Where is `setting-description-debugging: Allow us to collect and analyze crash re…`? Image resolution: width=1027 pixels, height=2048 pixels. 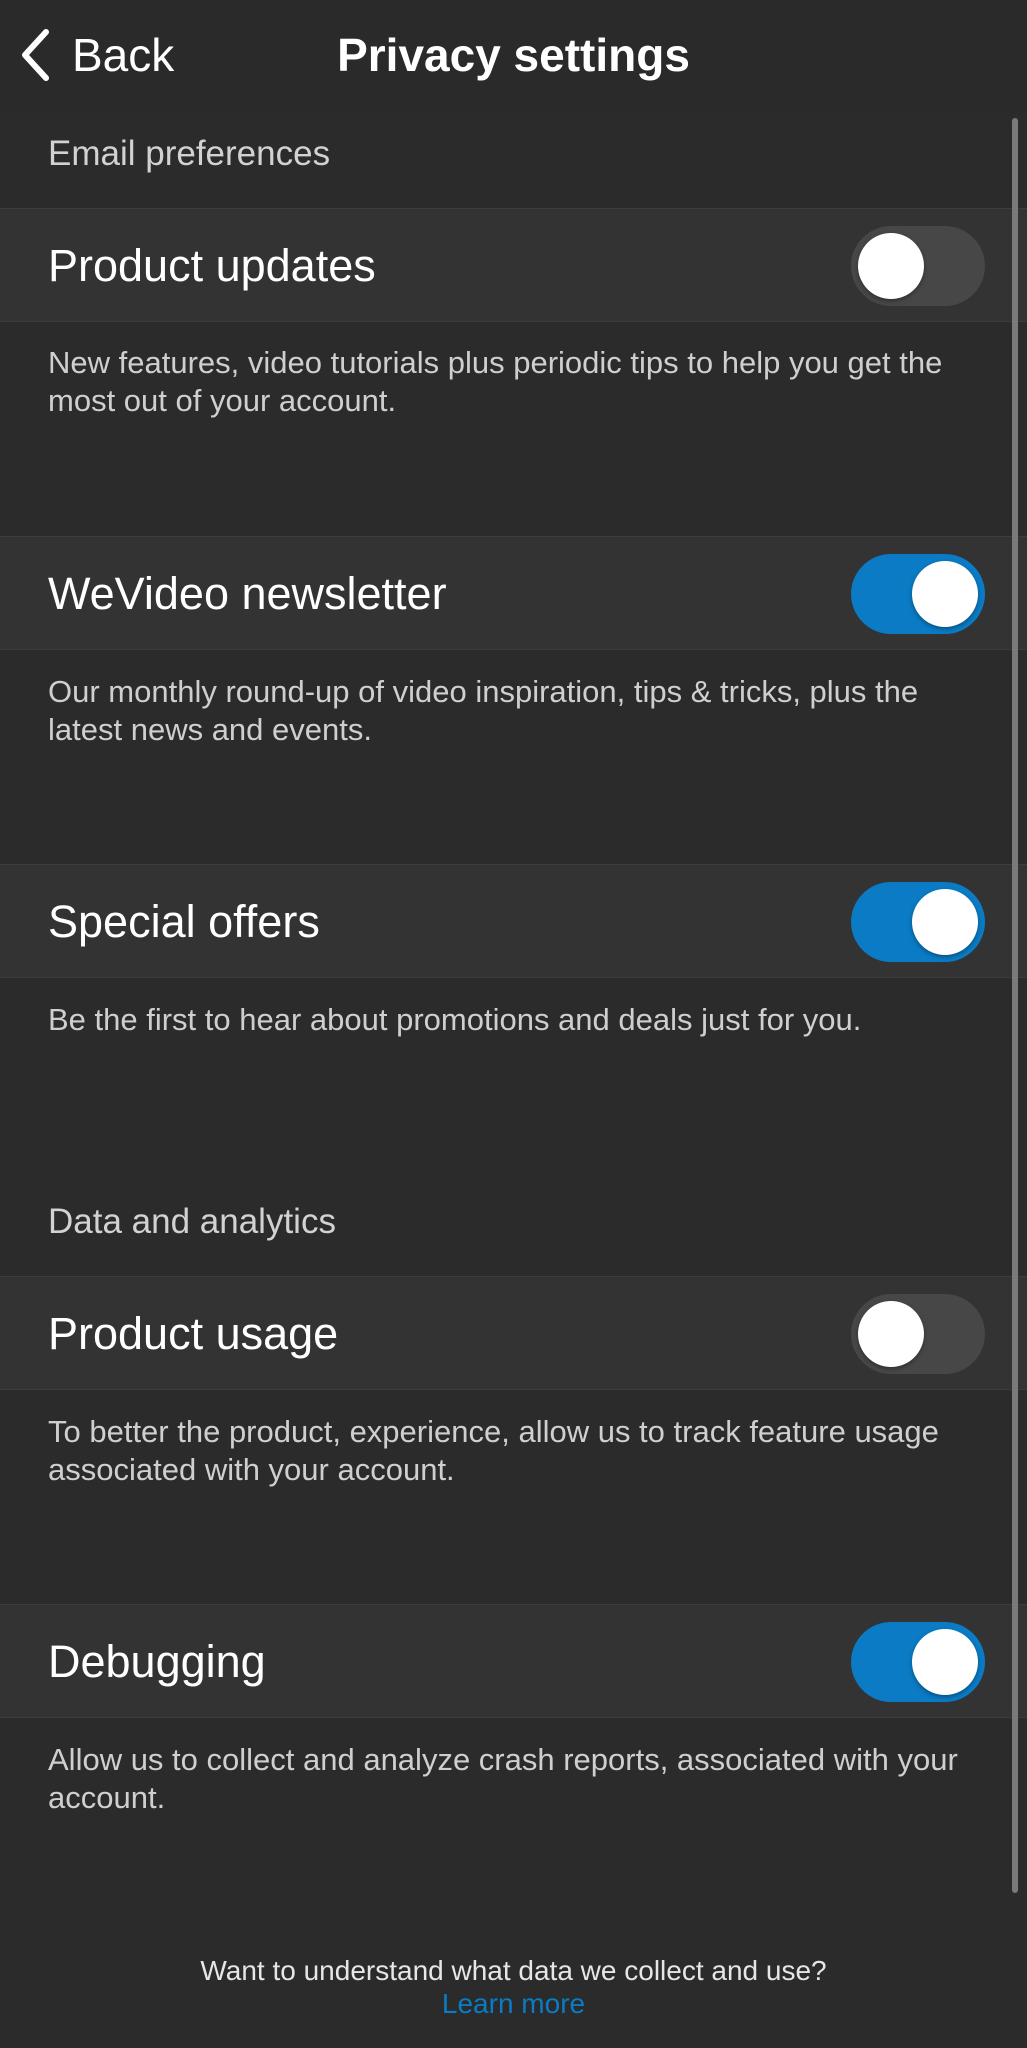 setting-description-debugging: Allow us to collect and analyze crash re… is located at coordinates (503, 1778).